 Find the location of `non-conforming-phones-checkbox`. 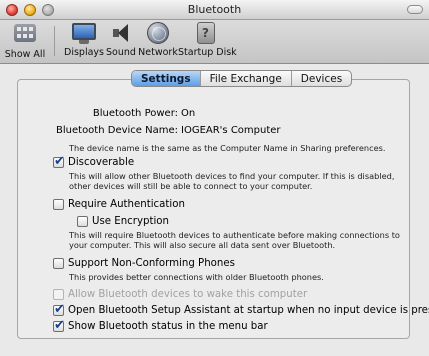

non-conforming-phones-checkbox is located at coordinates (58, 263).